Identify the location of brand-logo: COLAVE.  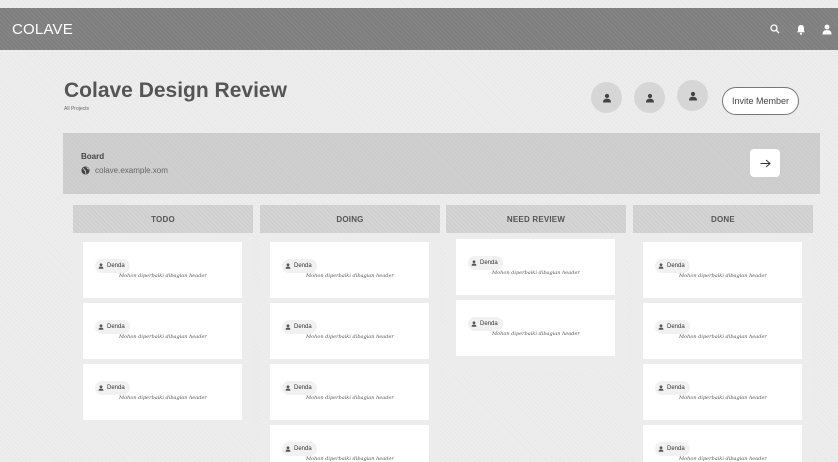
(42, 29).